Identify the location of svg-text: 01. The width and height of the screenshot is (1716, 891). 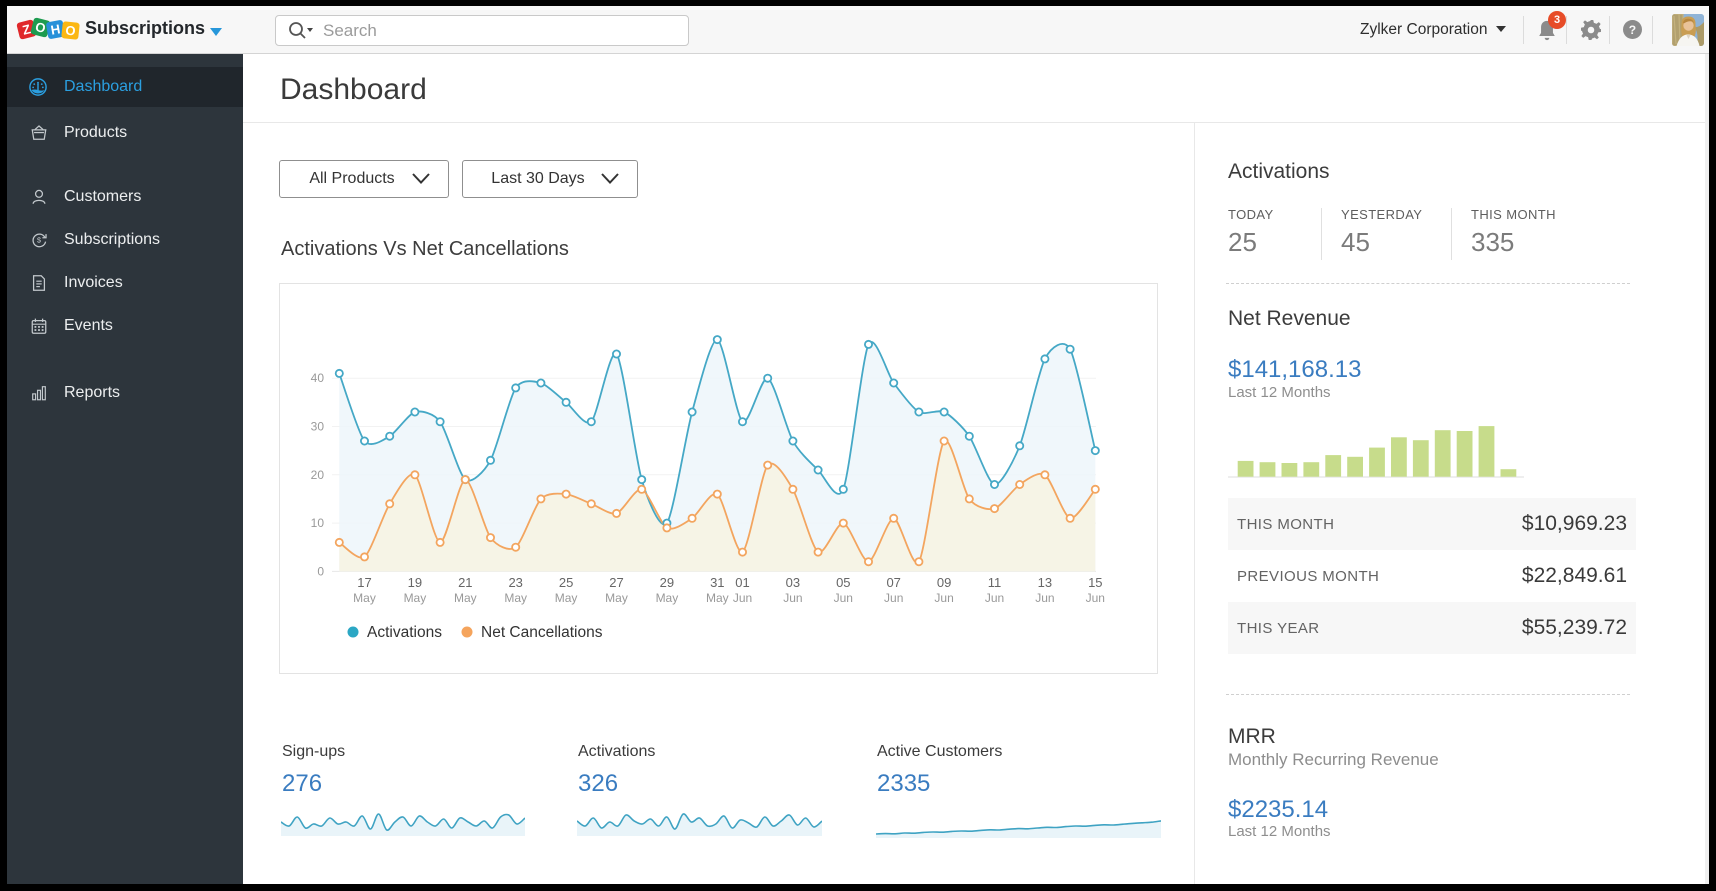
(742, 582).